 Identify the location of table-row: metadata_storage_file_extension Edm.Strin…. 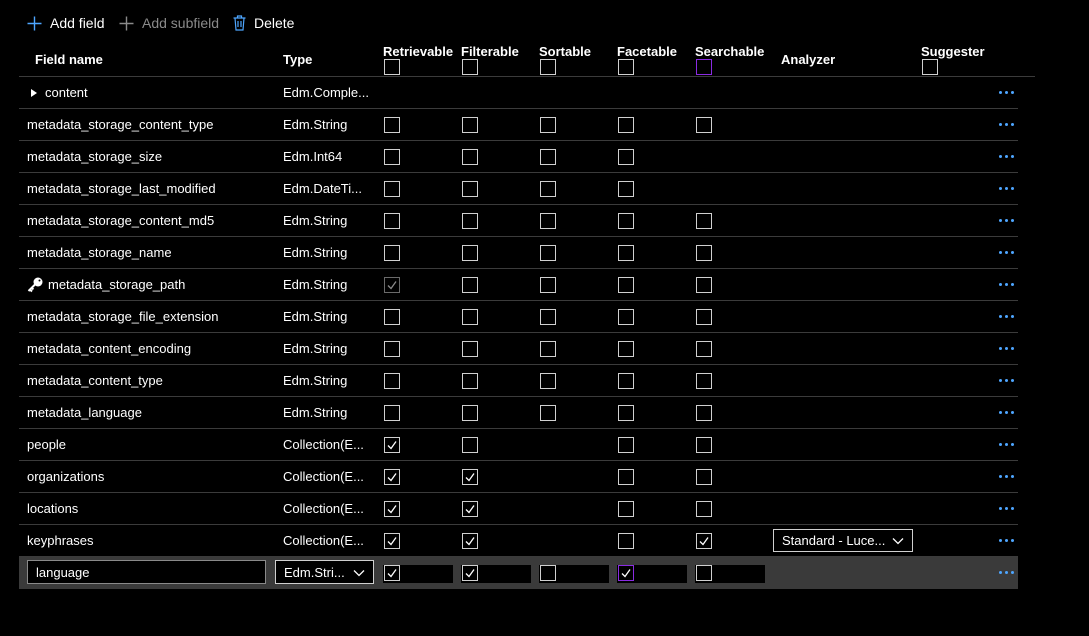
(518, 317).